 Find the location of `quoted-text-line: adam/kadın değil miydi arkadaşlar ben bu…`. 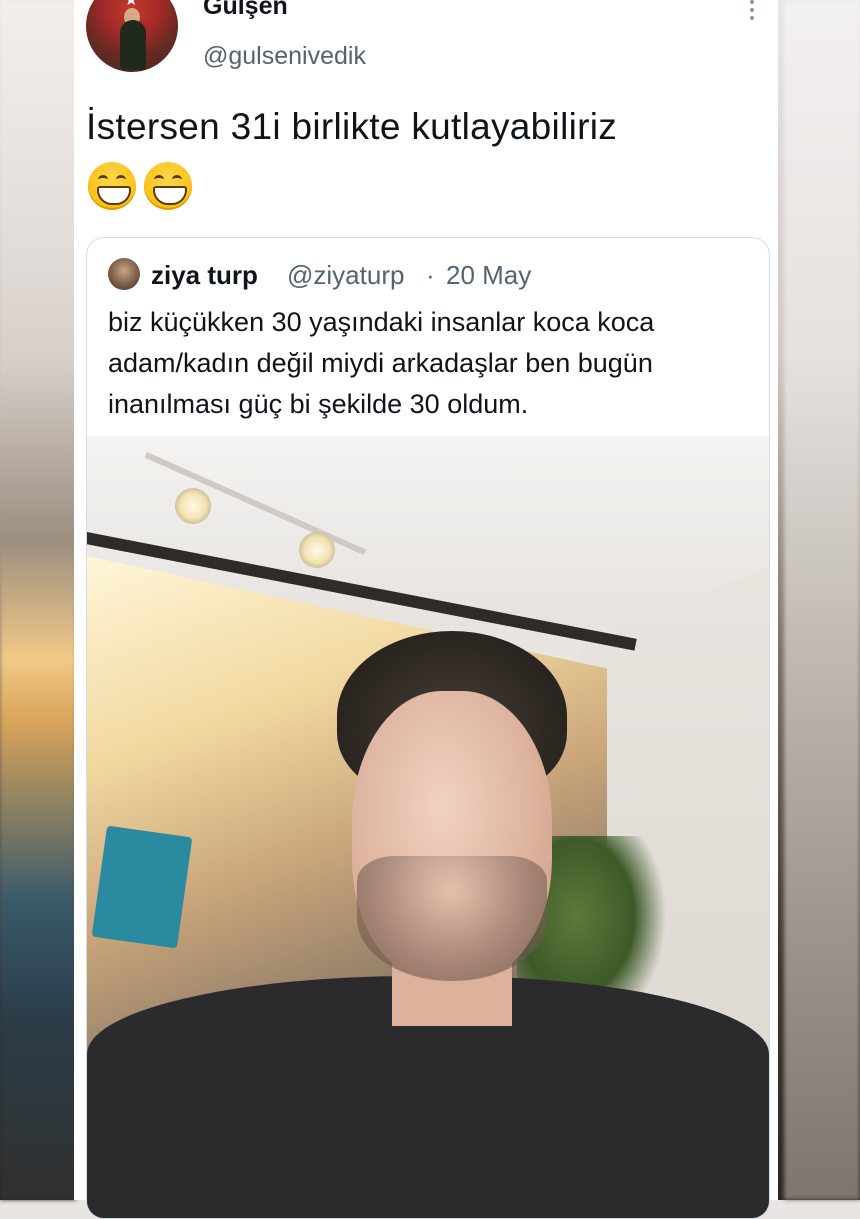

quoted-text-line: adam/kadın değil miydi arkadaşlar ben bu… is located at coordinates (380, 363).